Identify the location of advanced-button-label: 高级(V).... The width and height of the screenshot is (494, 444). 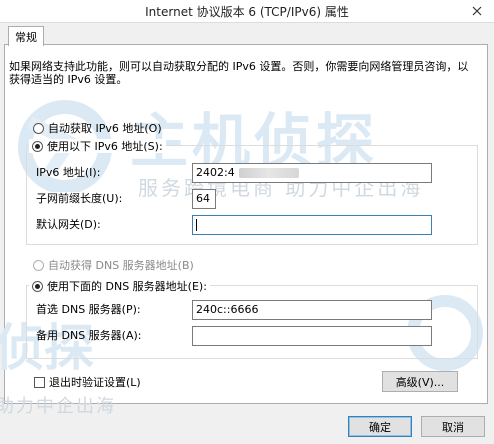
(420, 382).